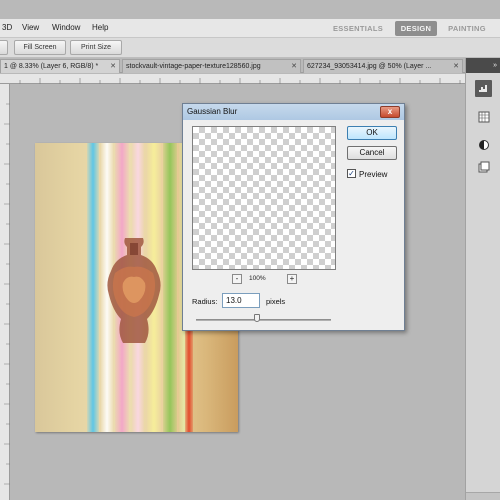 This screenshot has height=500, width=500. What do you see at coordinates (100, 27) in the screenshot?
I see `menu-help: Help` at bounding box center [100, 27].